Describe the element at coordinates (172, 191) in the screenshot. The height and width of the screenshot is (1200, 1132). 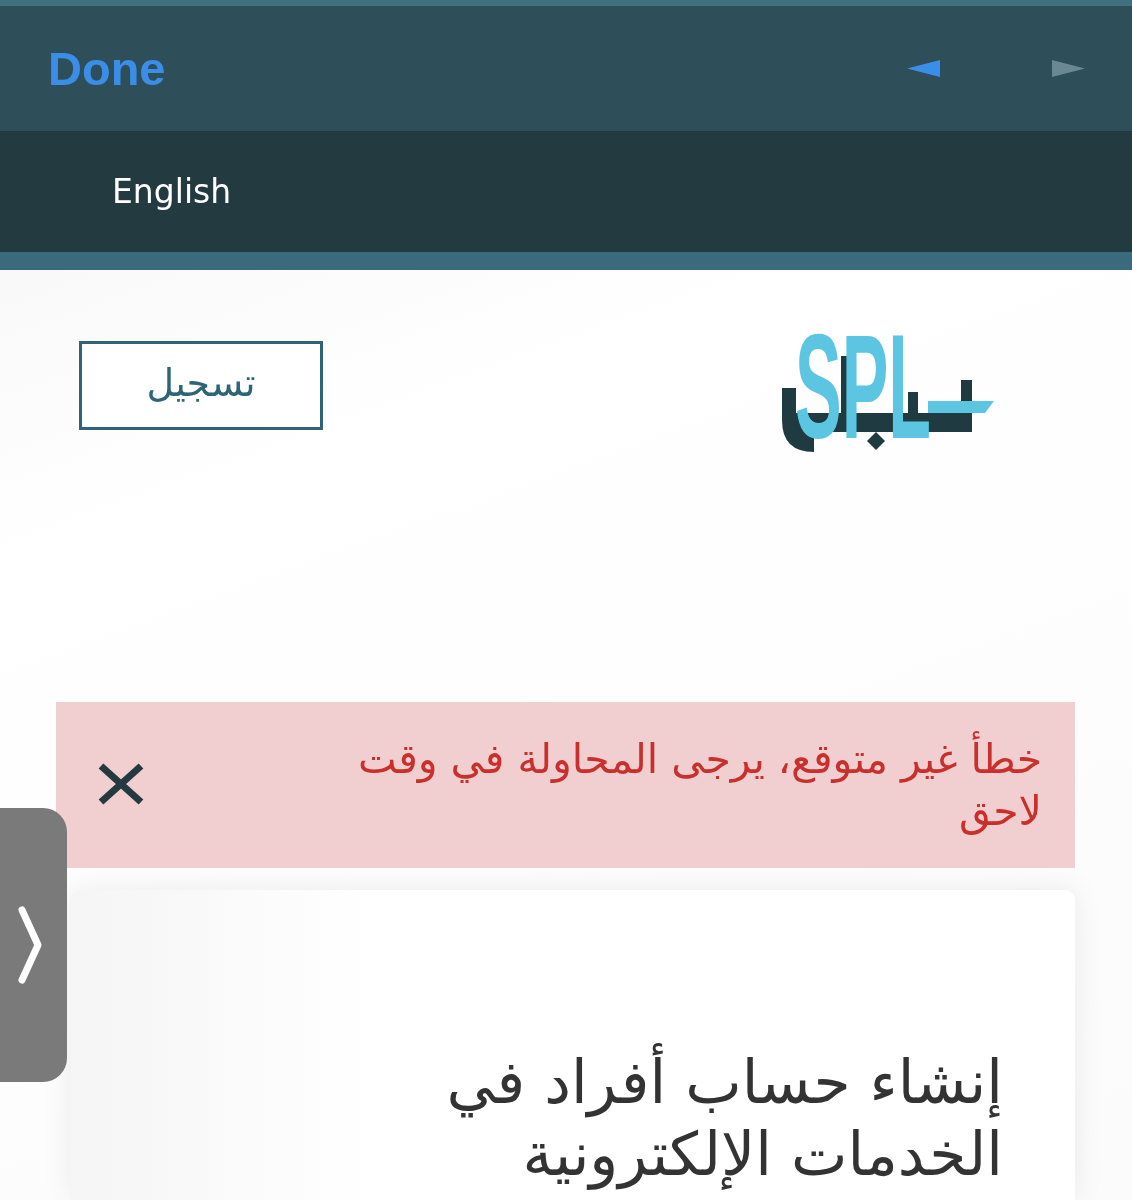
I see `language-link: English` at that location.